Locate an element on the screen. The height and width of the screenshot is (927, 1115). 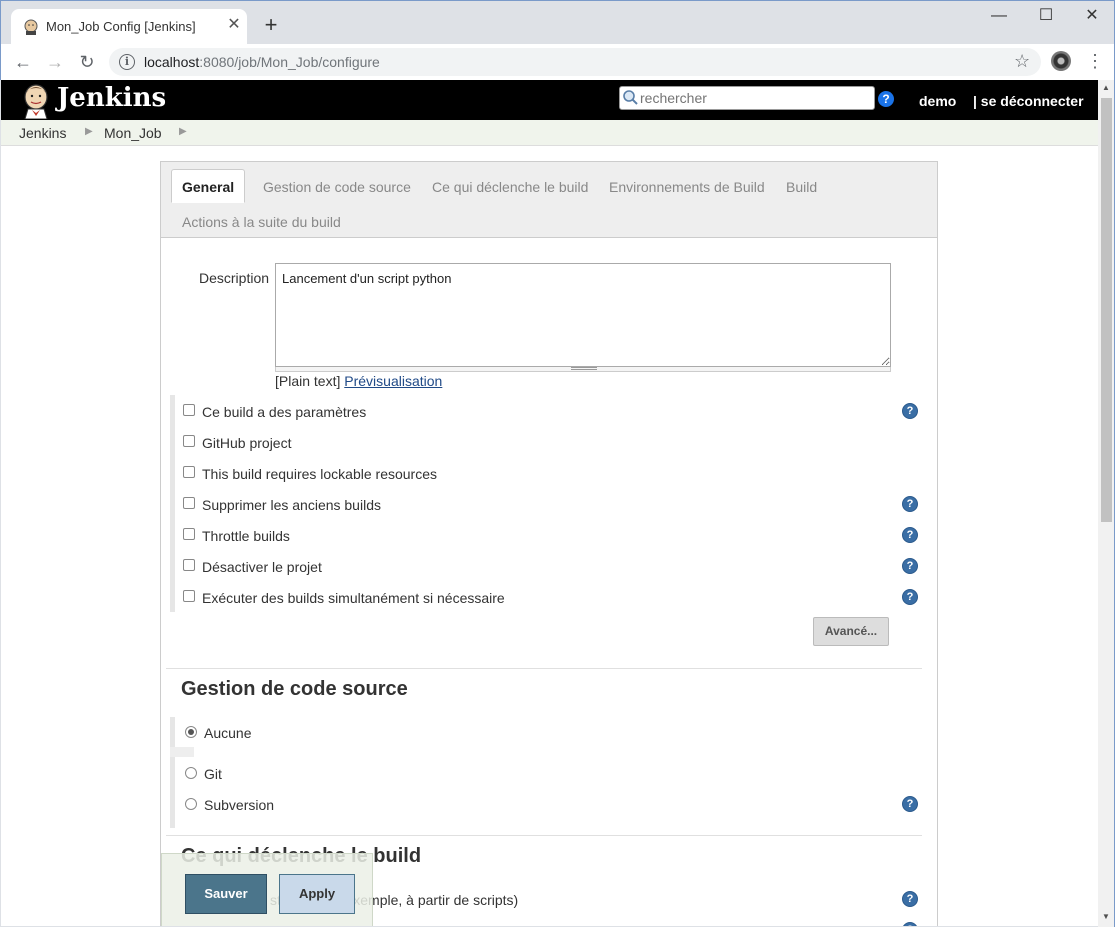
scm-label-git: Git is located at coordinates (213, 774).